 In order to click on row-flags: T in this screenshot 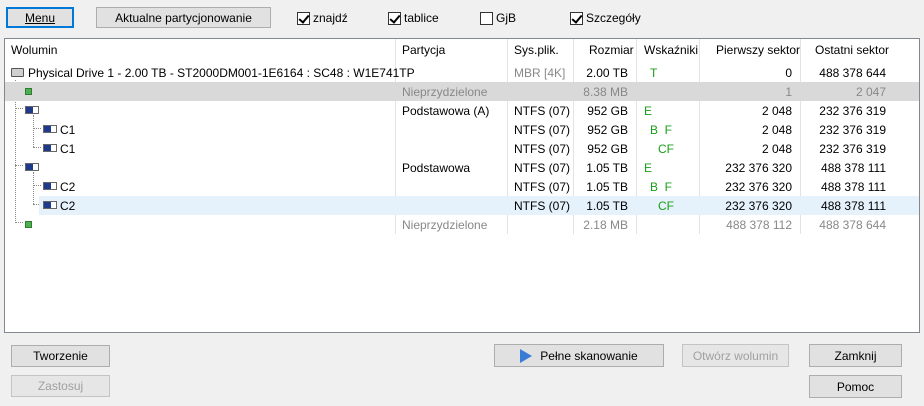, I will do `click(654, 73)`.